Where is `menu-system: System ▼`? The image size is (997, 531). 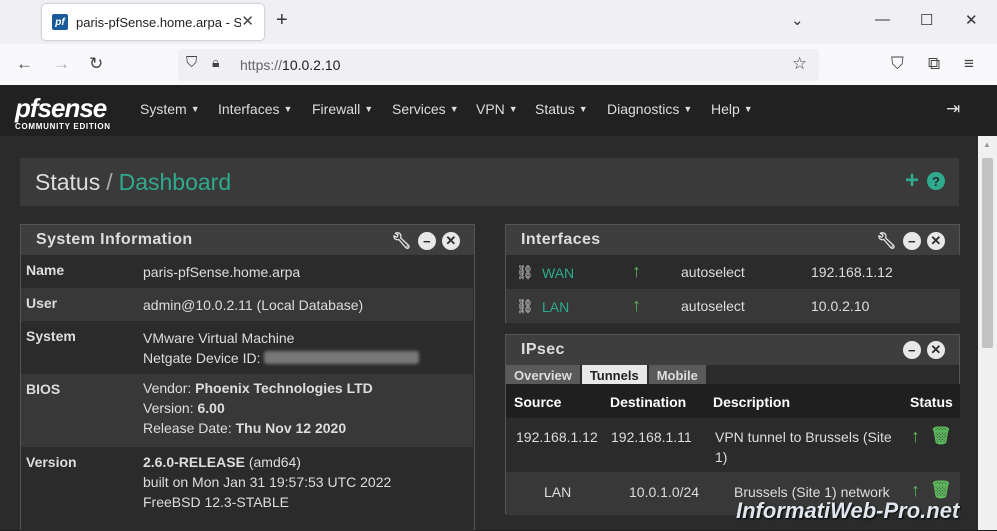 menu-system: System ▼ is located at coordinates (170, 109).